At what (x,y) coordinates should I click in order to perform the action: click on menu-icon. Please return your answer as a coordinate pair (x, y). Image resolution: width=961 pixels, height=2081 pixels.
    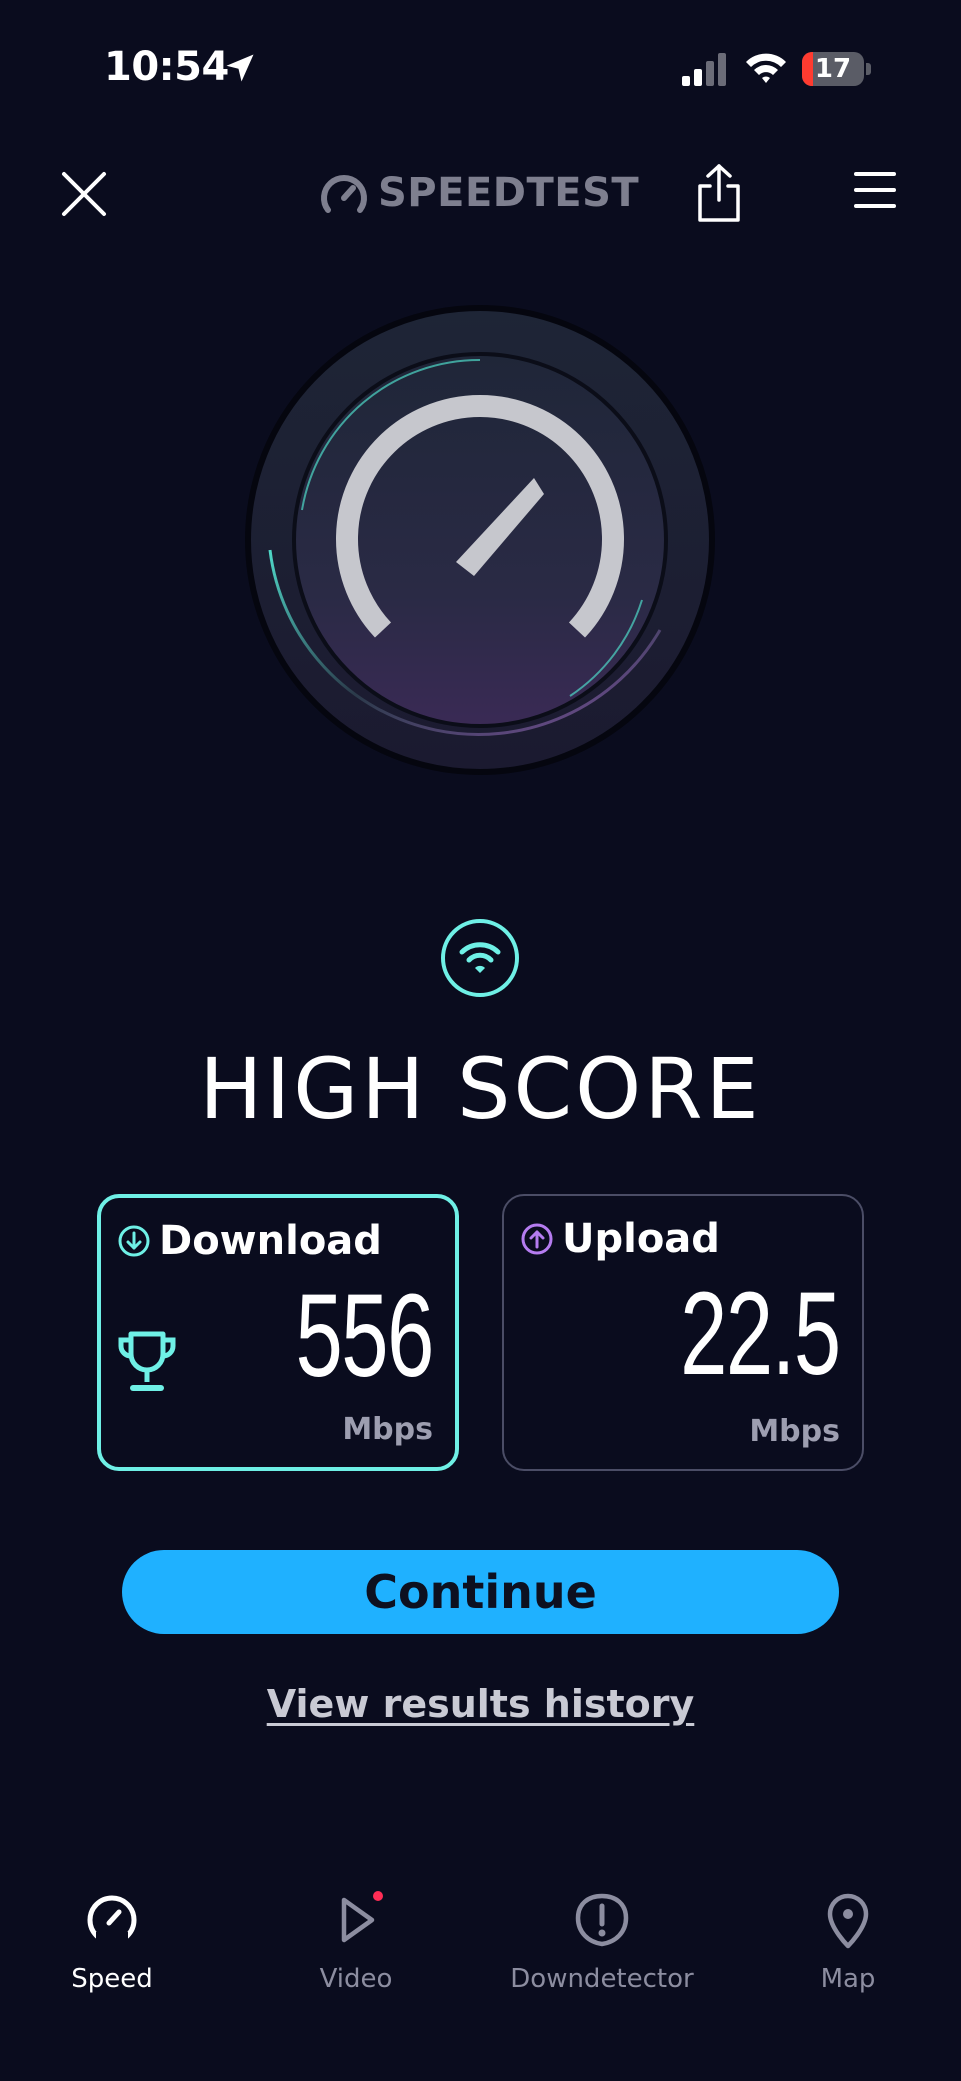
    Looking at the image, I should click on (875, 190).